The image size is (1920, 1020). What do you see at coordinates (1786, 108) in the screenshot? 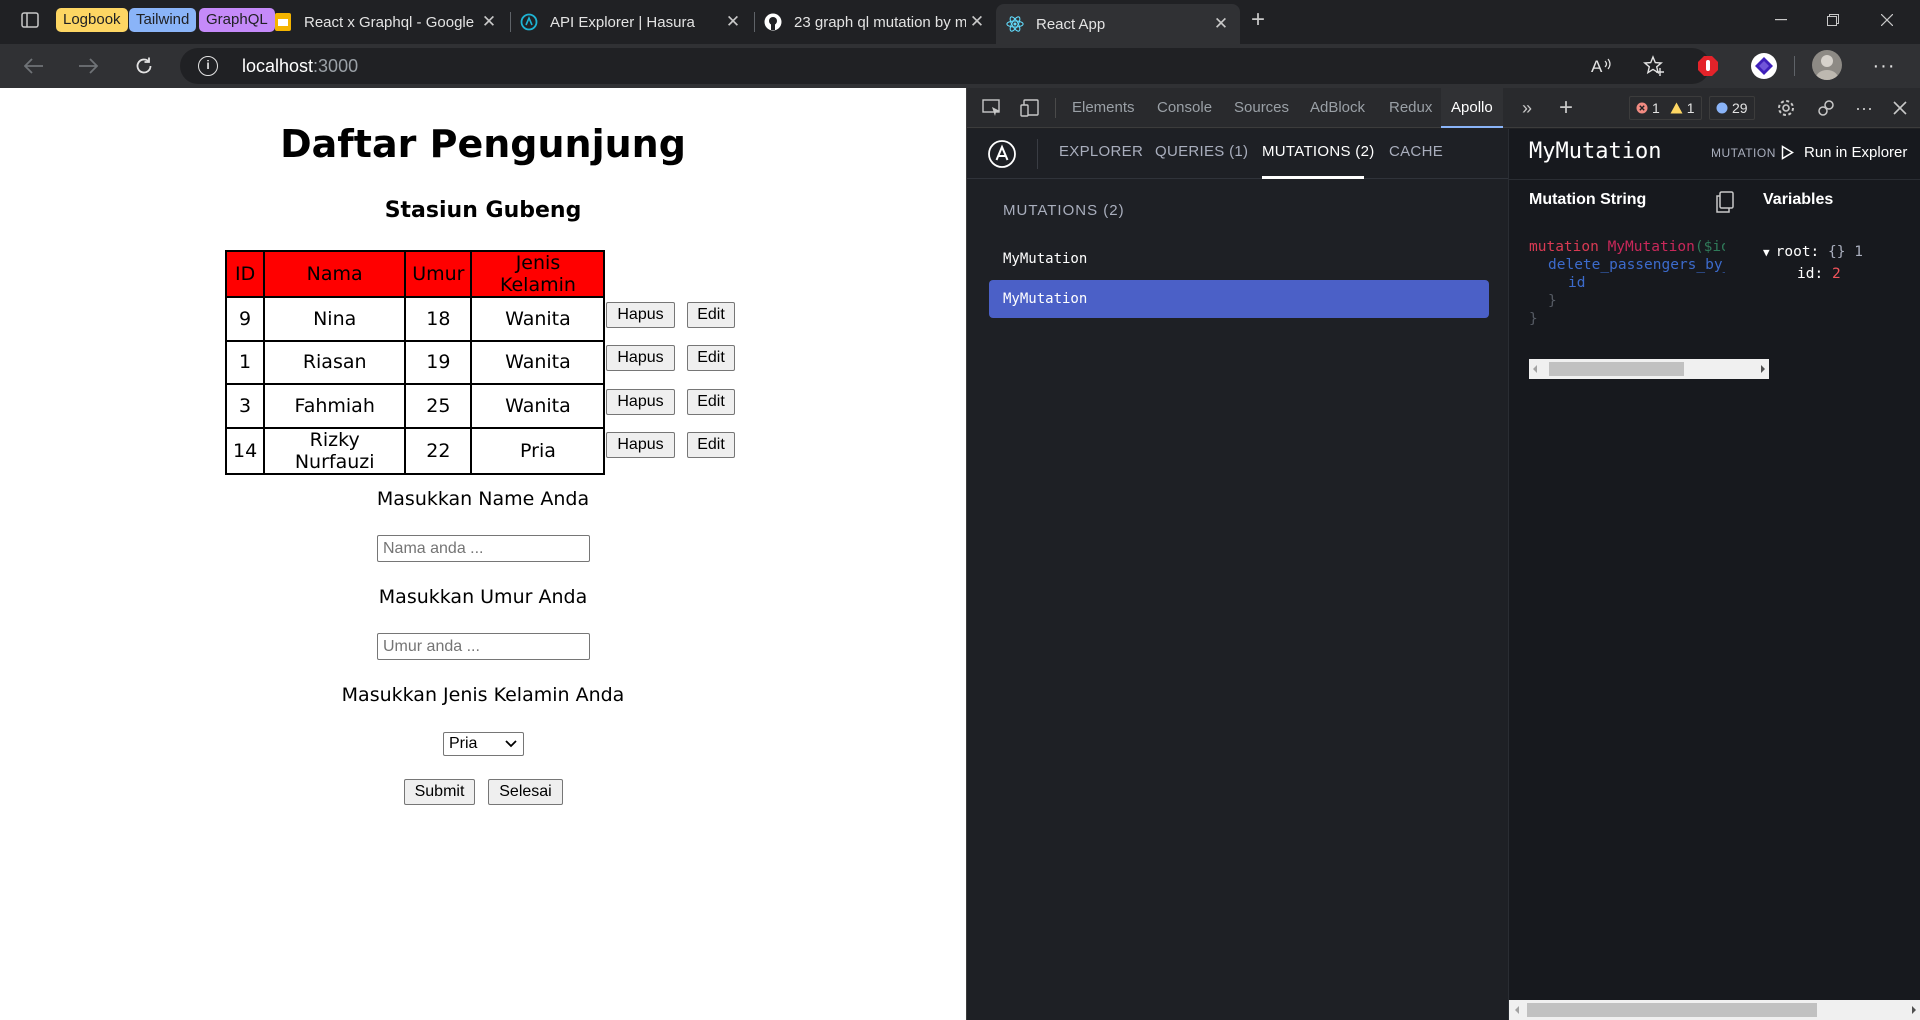
I see `settings-gear-icon` at bounding box center [1786, 108].